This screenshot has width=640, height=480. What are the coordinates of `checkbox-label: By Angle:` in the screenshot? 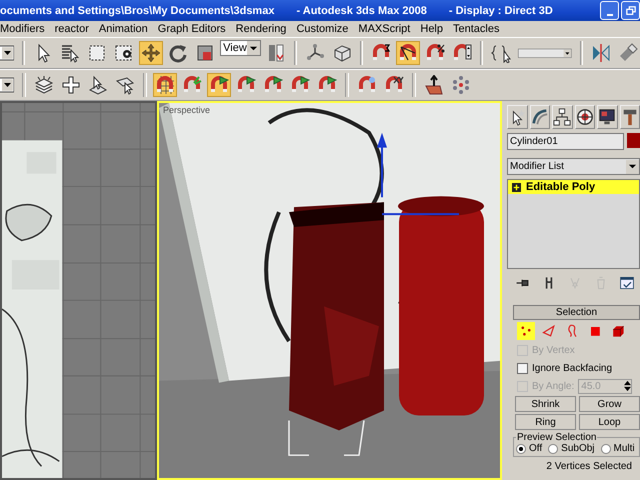 It's located at (553, 386).